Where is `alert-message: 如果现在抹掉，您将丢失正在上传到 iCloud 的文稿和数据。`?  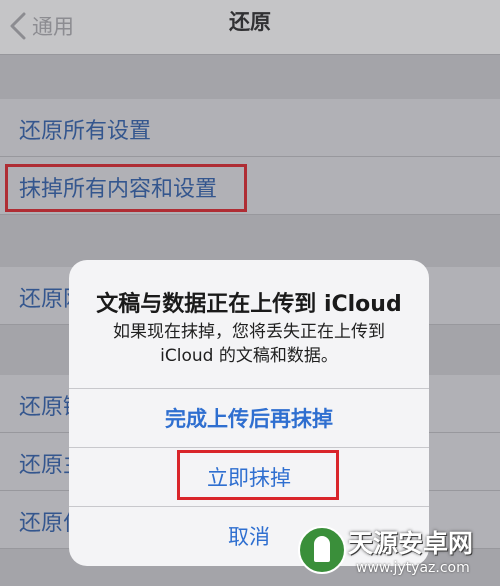
alert-message: 如果现在抹掉，您将丢失正在上传到 iCloud 的文稿和数据。 is located at coordinates (249, 344).